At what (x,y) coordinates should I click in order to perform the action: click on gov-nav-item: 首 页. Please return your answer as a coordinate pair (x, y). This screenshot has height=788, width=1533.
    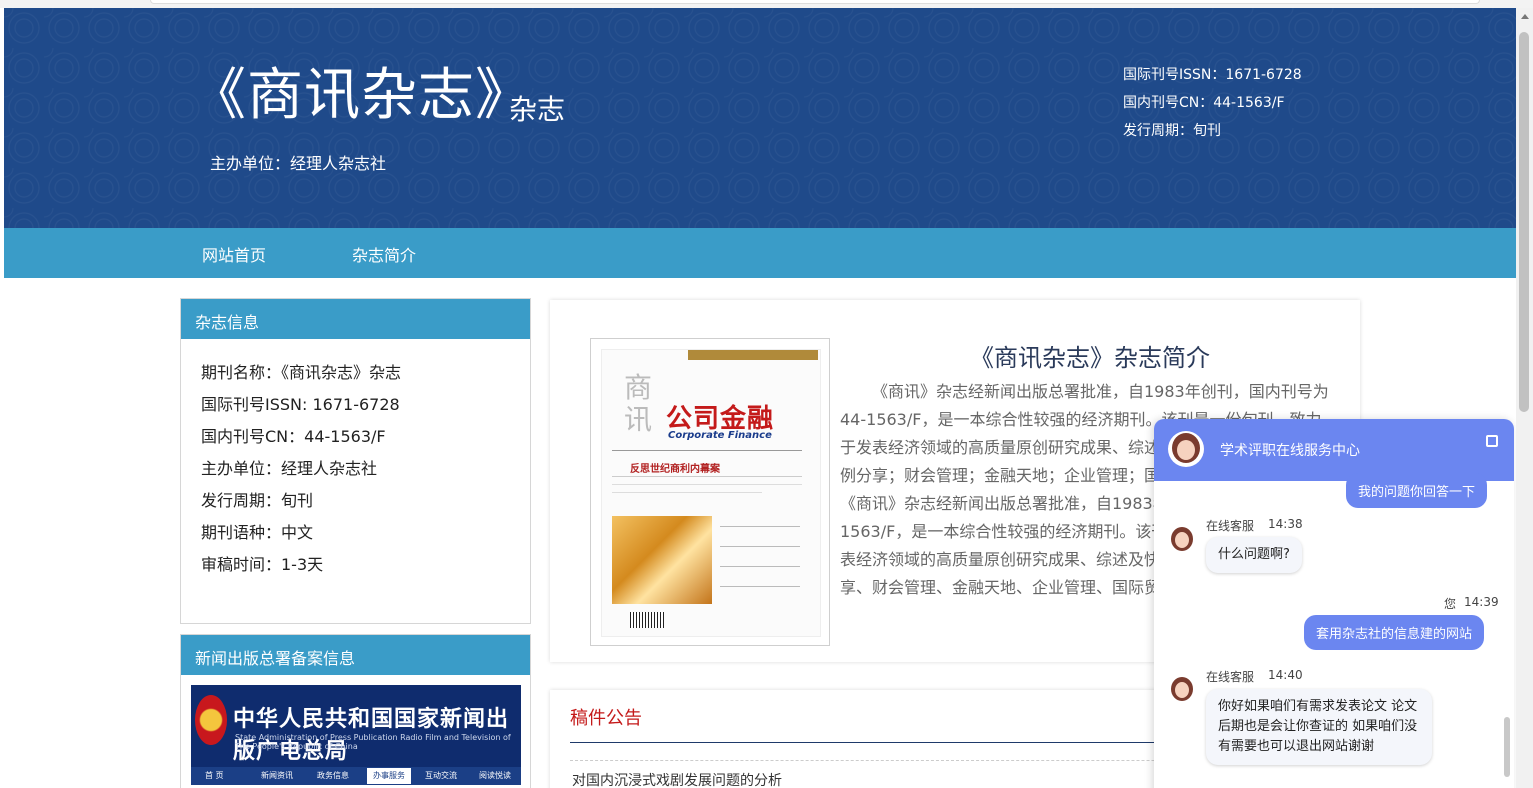
    Looking at the image, I should click on (214, 775).